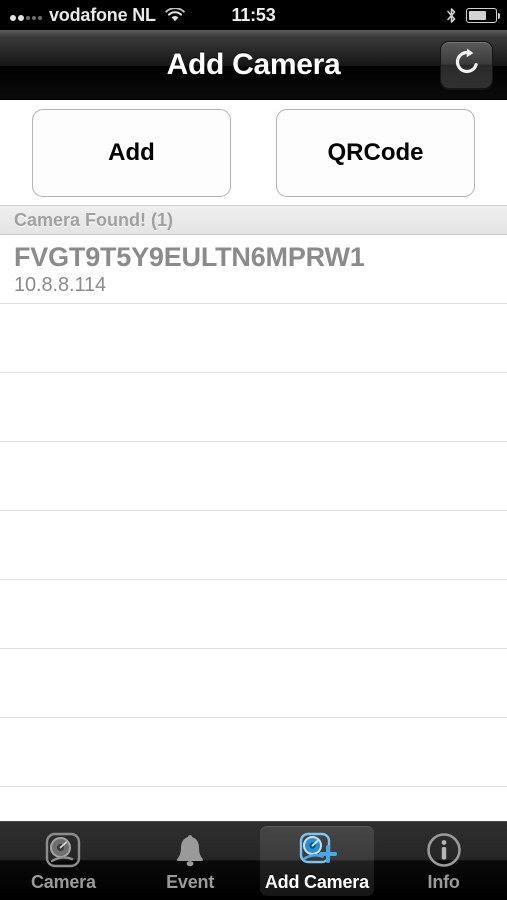 This screenshot has width=507, height=900. What do you see at coordinates (316, 881) in the screenshot?
I see `tab-label: Add Camera` at bounding box center [316, 881].